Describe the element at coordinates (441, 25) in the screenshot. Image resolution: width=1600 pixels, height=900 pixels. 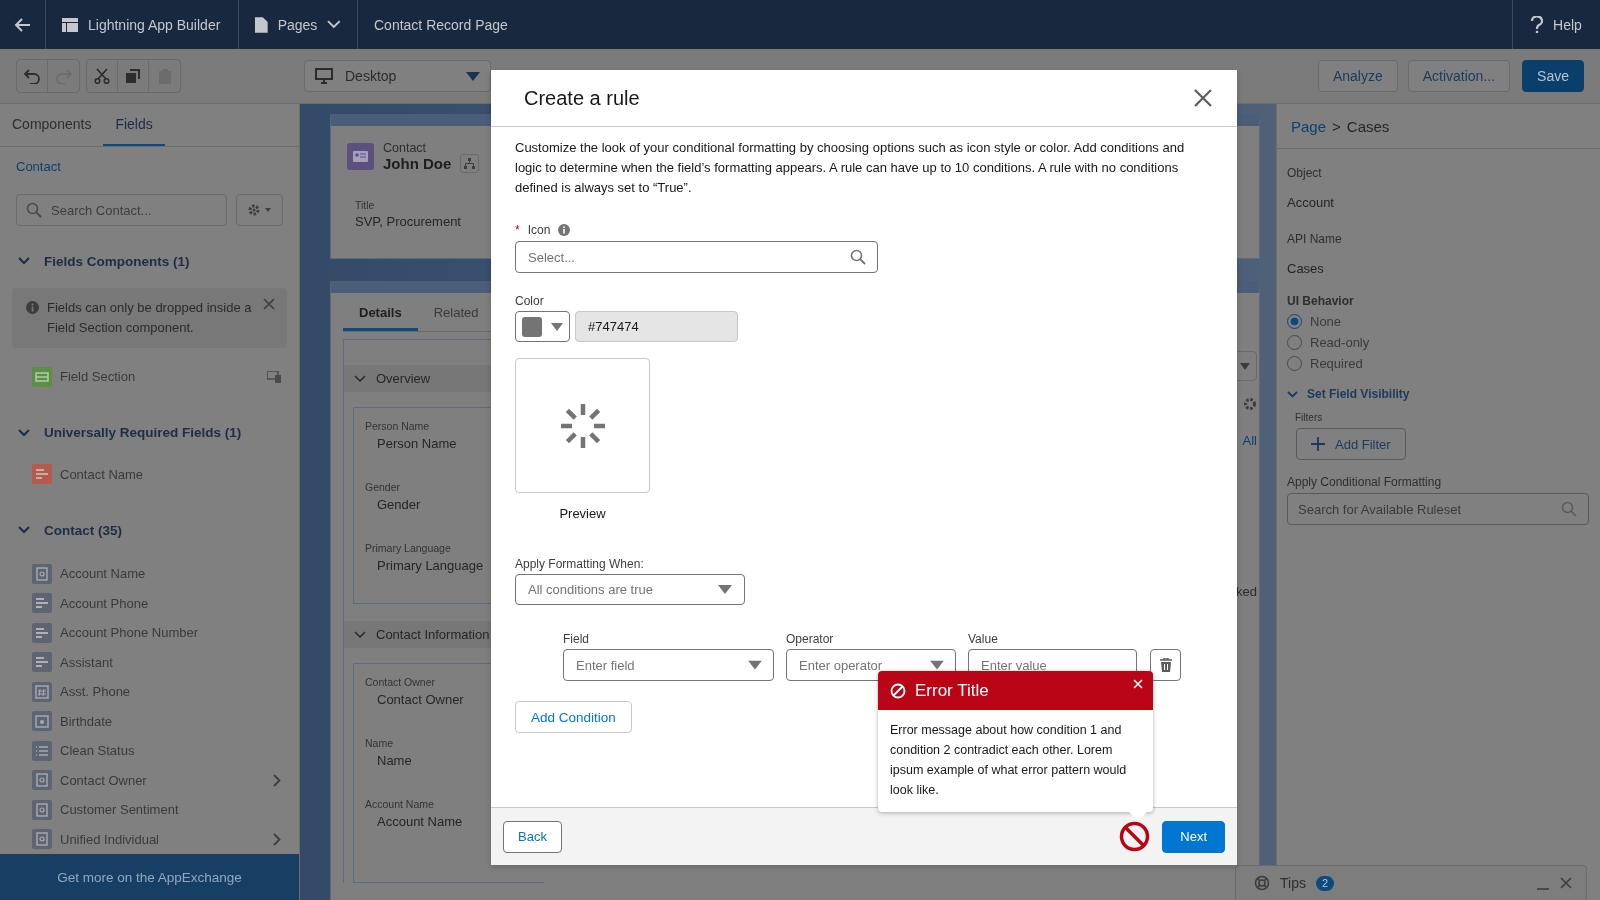
I see `page-name: Contact Record Page` at that location.